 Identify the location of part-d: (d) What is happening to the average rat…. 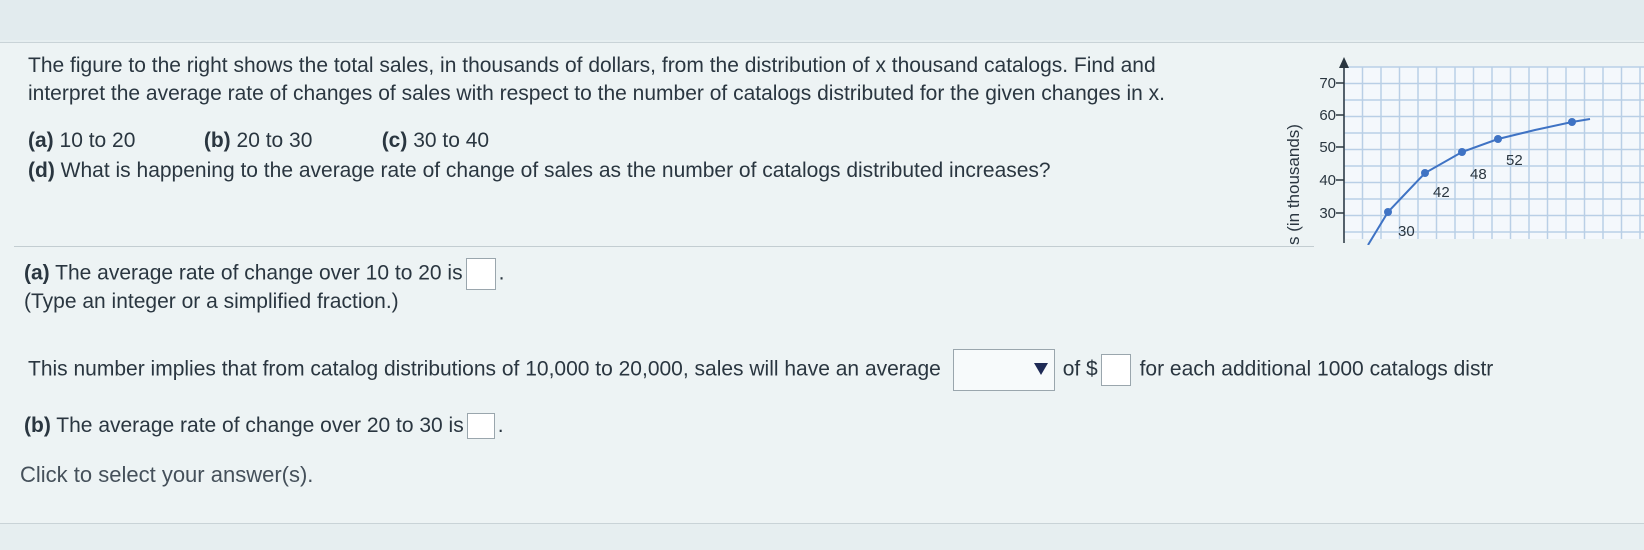
(539, 171).